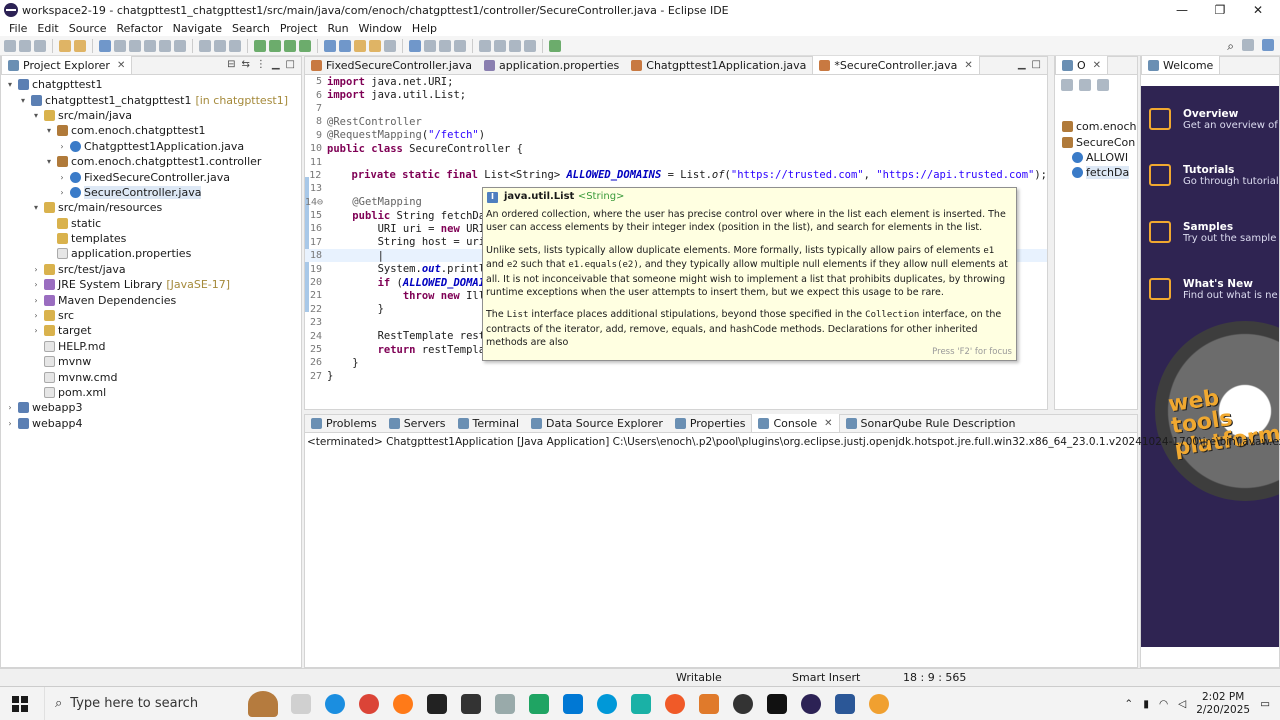 This screenshot has height=720, width=1280. I want to click on menu-edit: Edit, so click(47, 28).